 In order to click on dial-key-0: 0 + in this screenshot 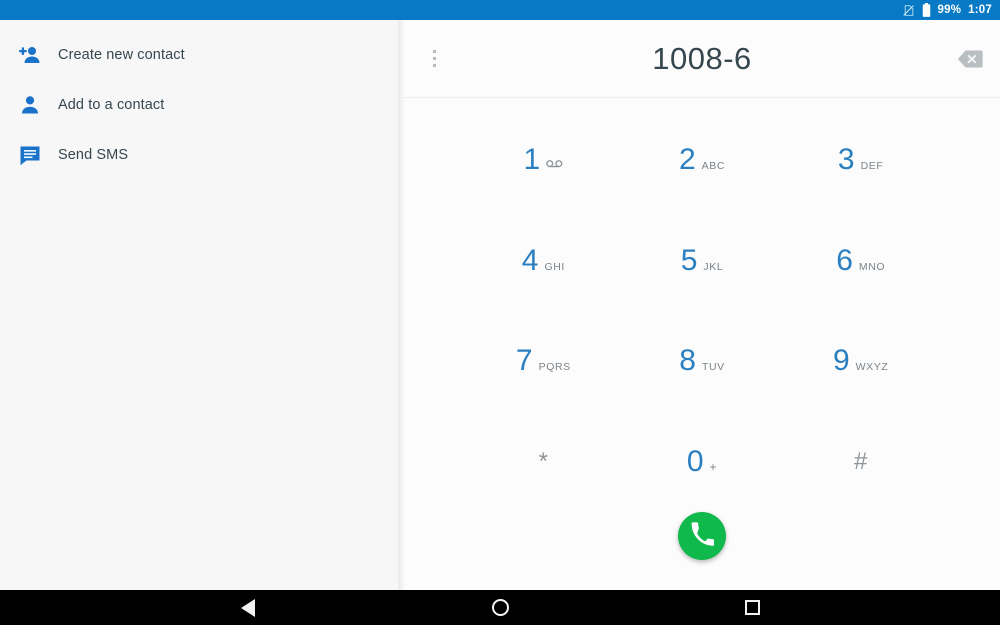, I will do `click(702, 461)`.